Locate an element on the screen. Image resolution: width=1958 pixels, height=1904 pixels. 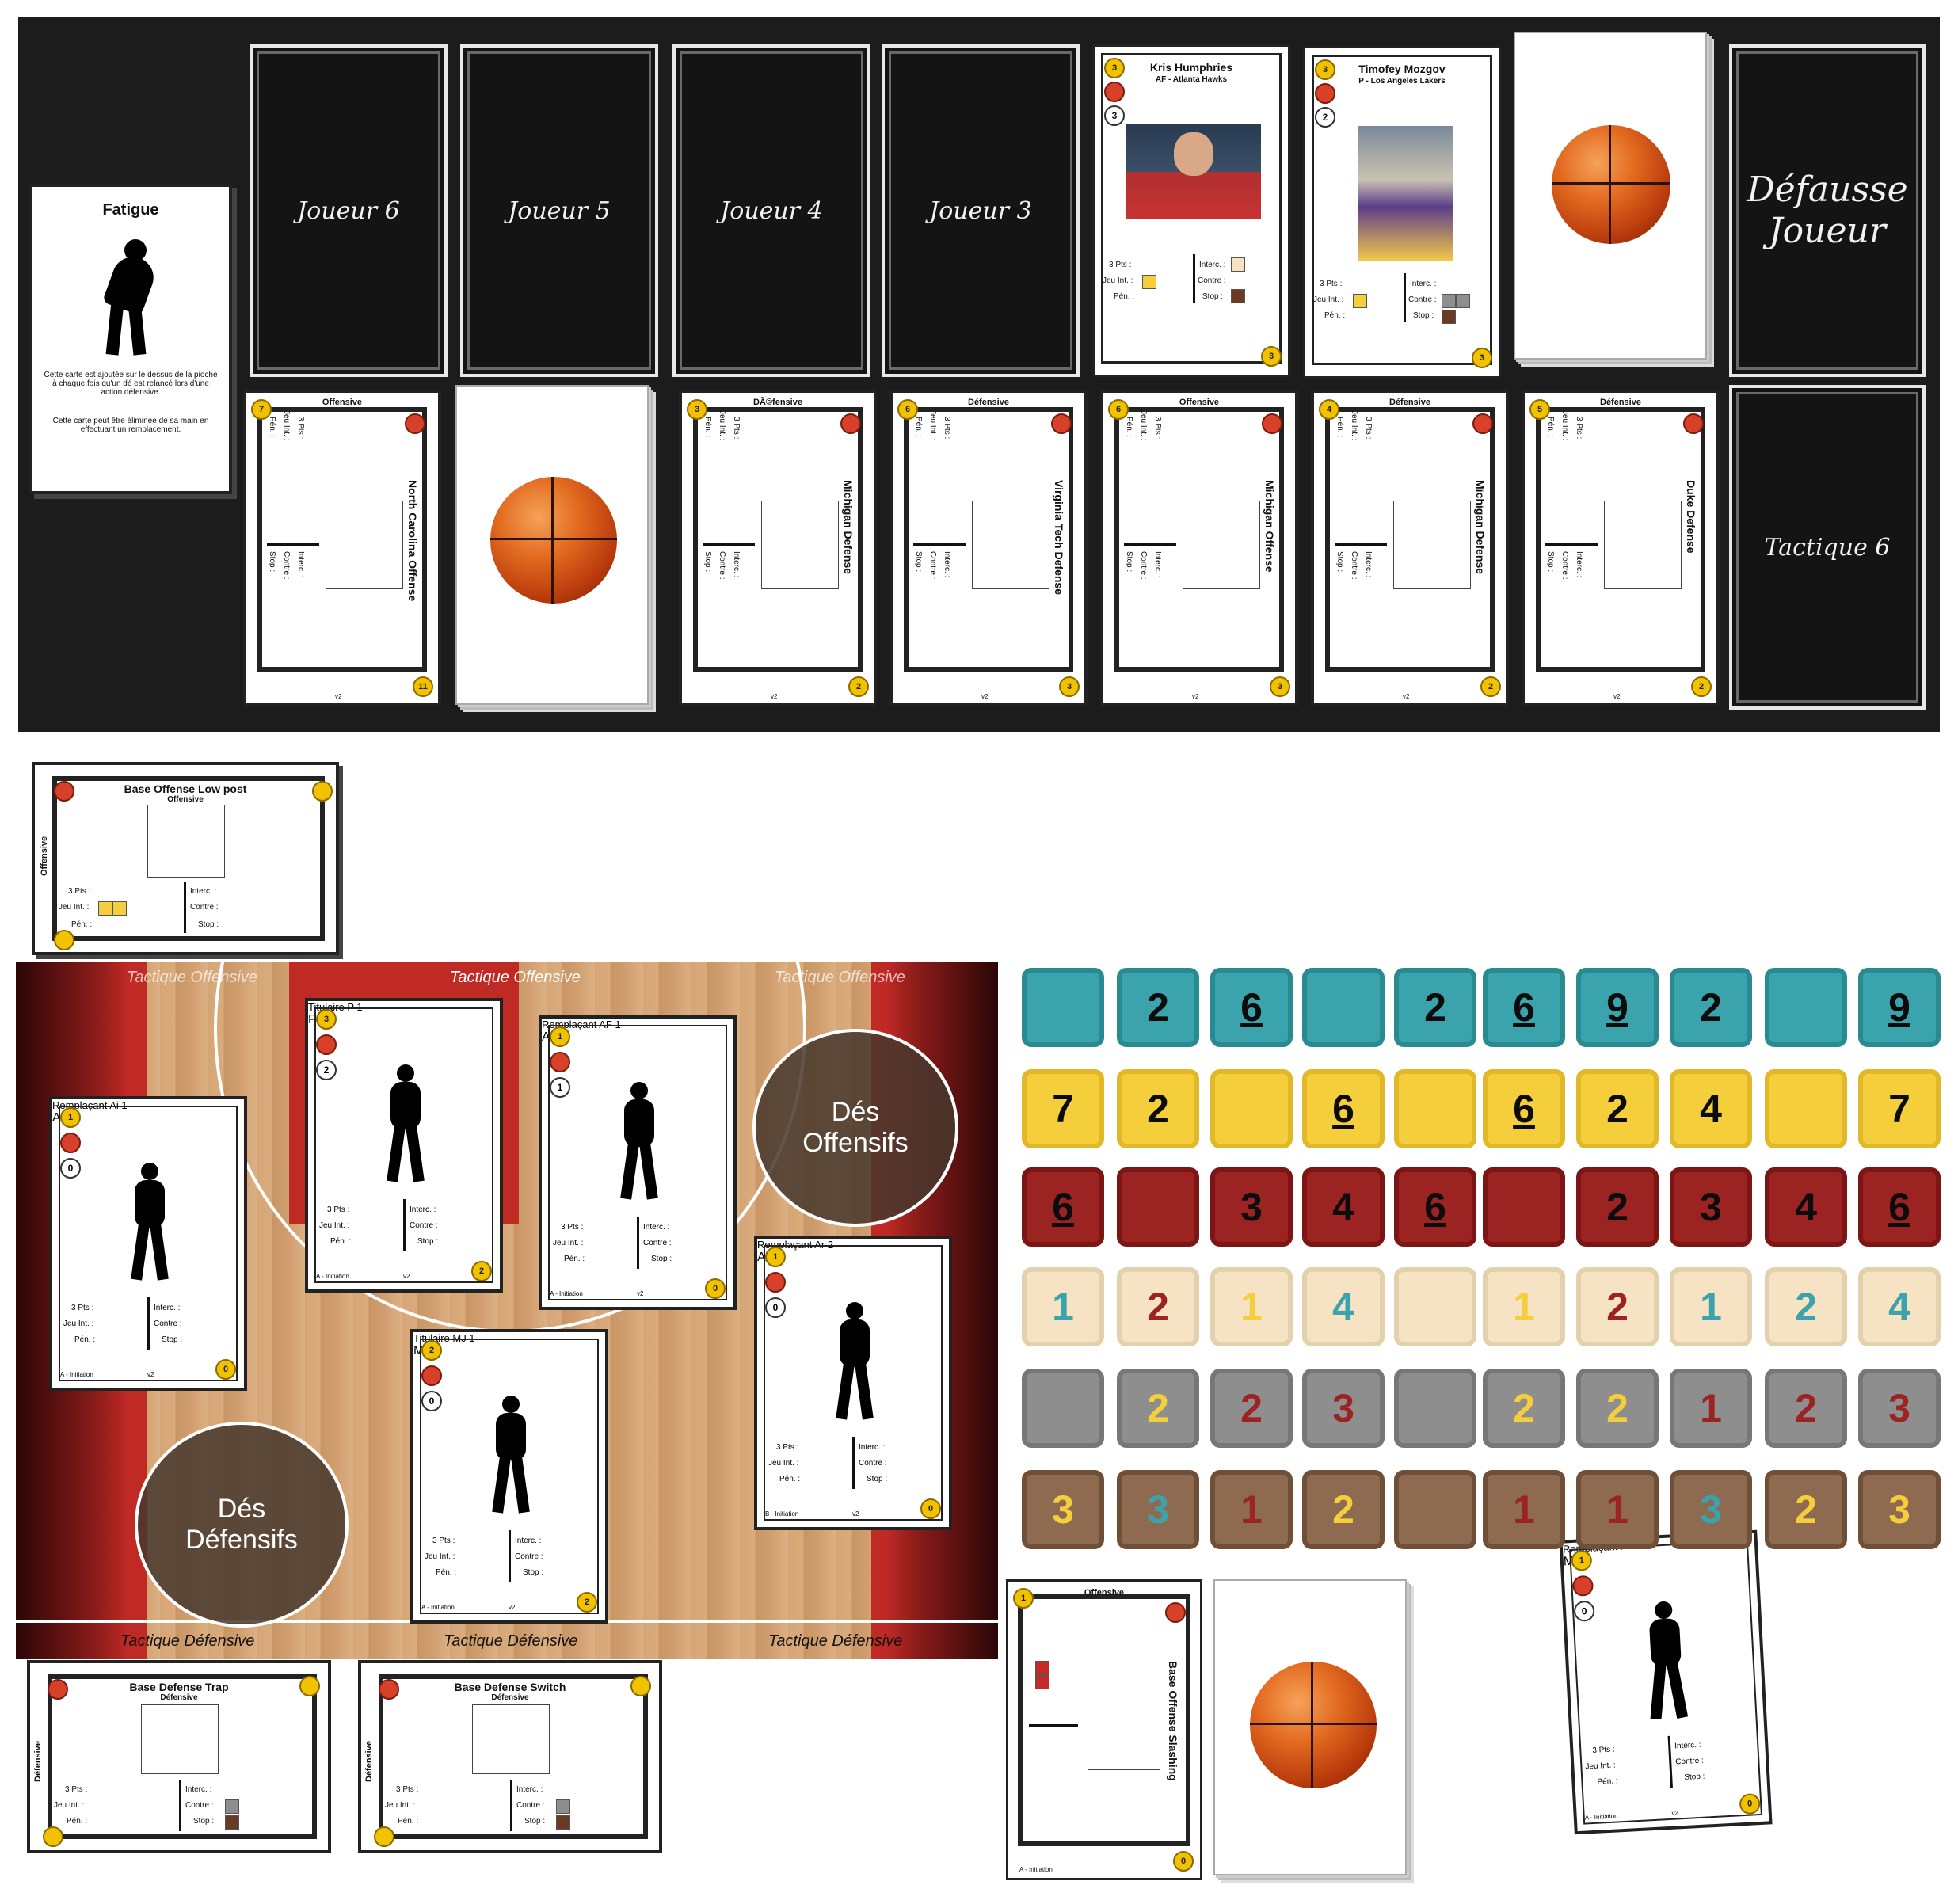
tactic-defense-zone-2: Tactique Défensive is located at coordinates (511, 1641).